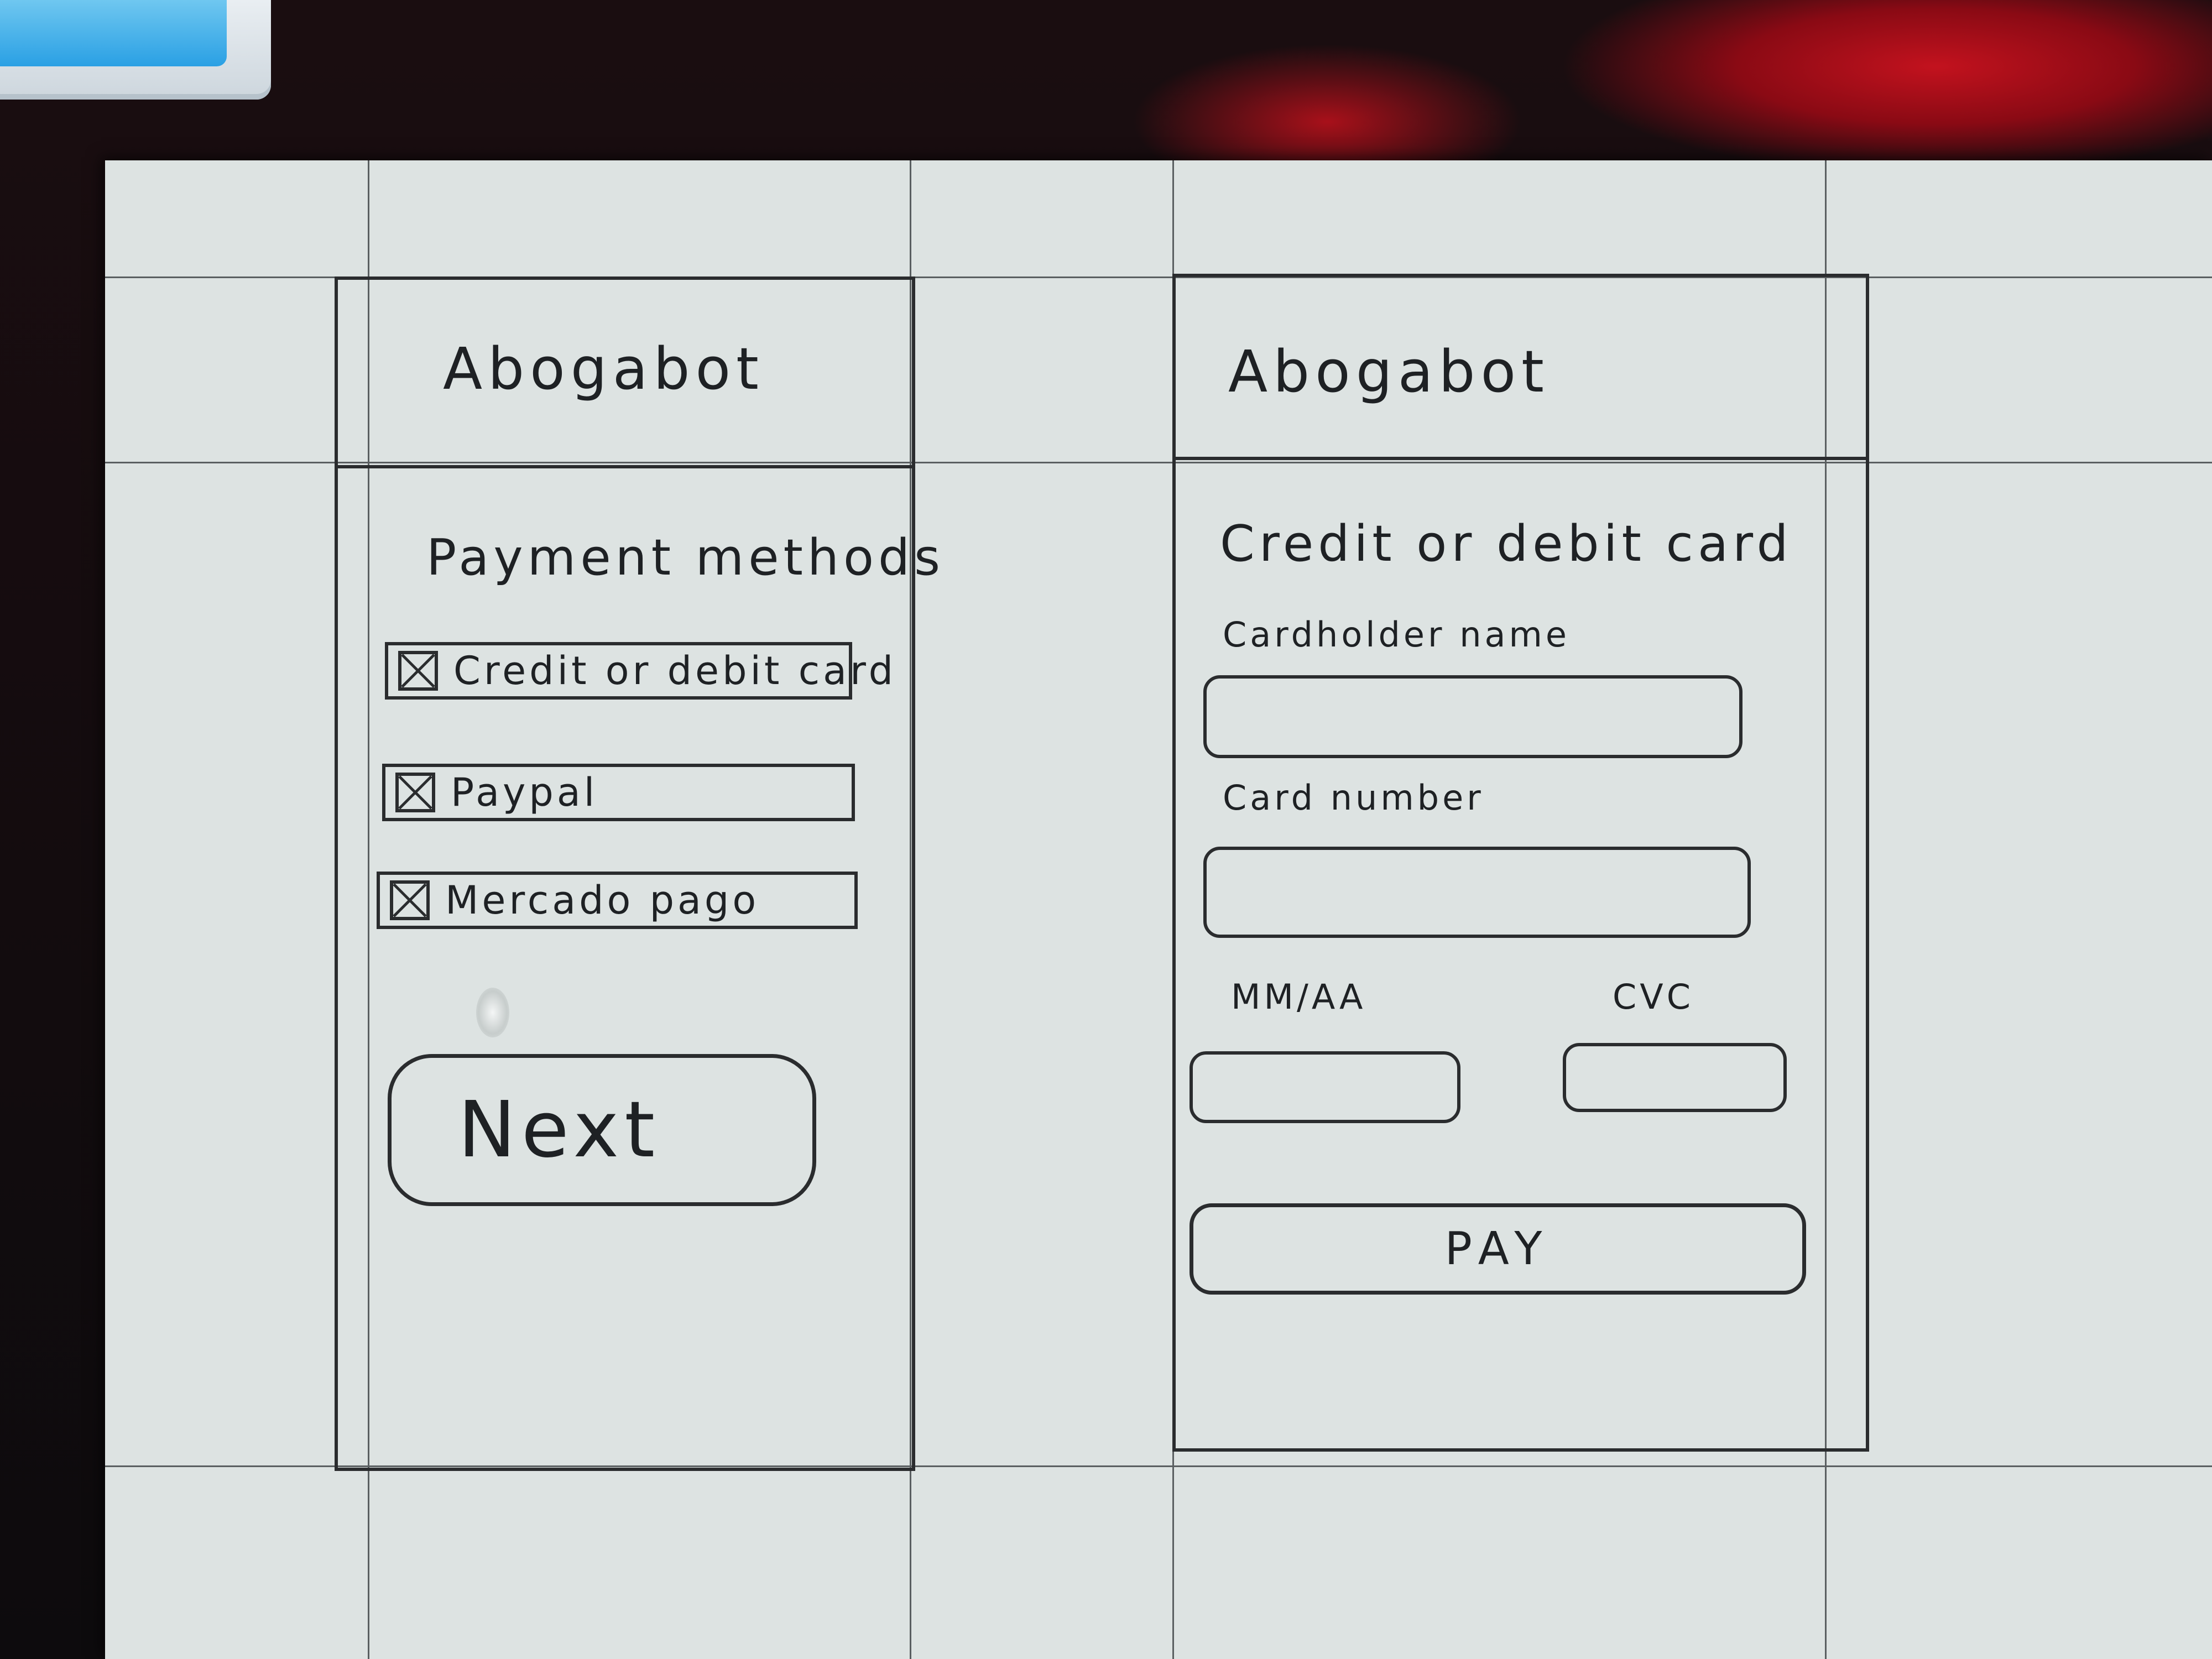 The height and width of the screenshot is (1659, 2212). What do you see at coordinates (602, 901) in the screenshot?
I see `option-label: Mercado pago` at bounding box center [602, 901].